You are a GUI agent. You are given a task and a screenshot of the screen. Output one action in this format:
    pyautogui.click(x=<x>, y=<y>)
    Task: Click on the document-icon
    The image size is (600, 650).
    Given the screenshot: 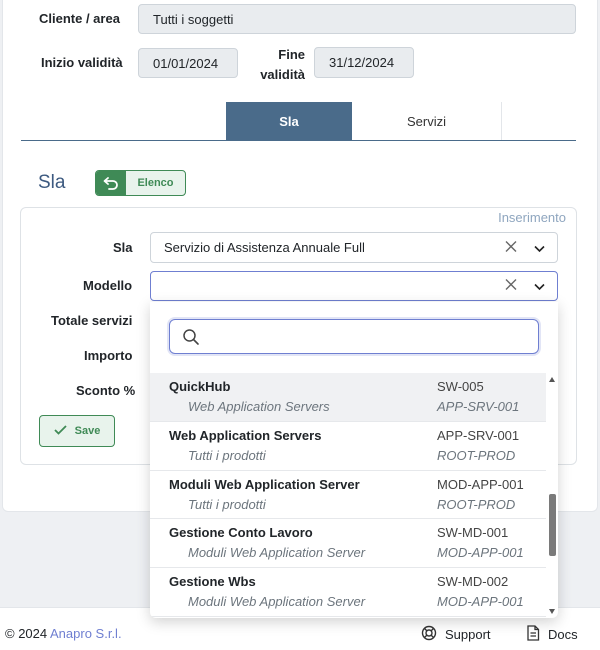 What is the action you would take?
    pyautogui.click(x=533, y=634)
    